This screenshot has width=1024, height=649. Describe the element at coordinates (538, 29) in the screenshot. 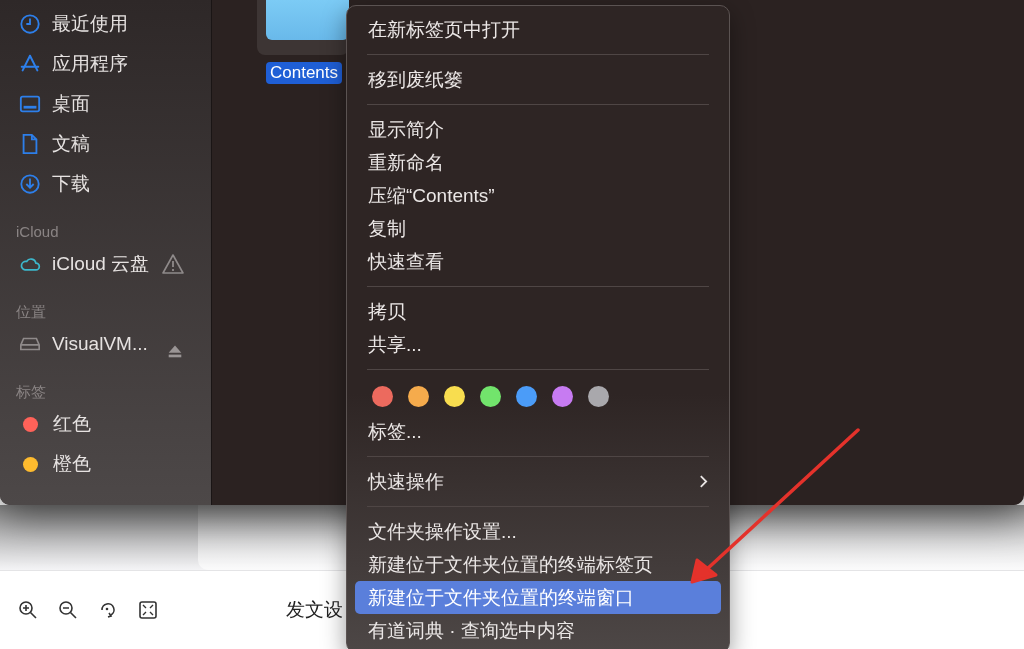

I see `menu-item: 在新标签页中打开` at that location.